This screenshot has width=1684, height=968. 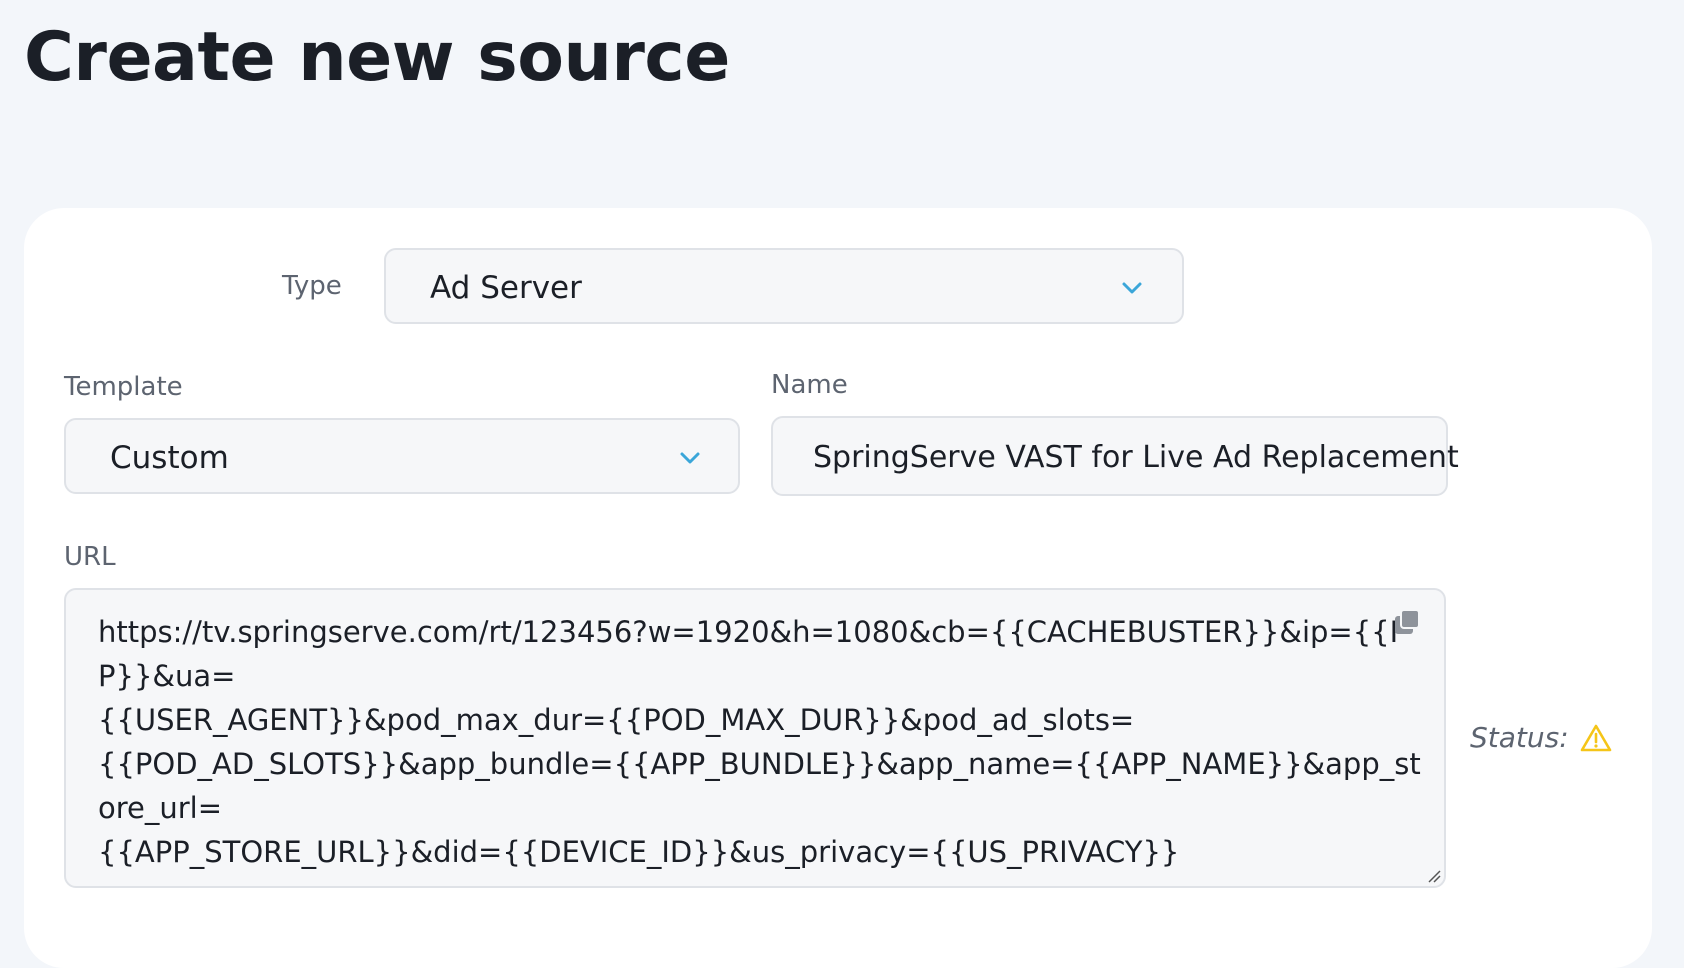 I want to click on resize-handle, so click(x=1433, y=875).